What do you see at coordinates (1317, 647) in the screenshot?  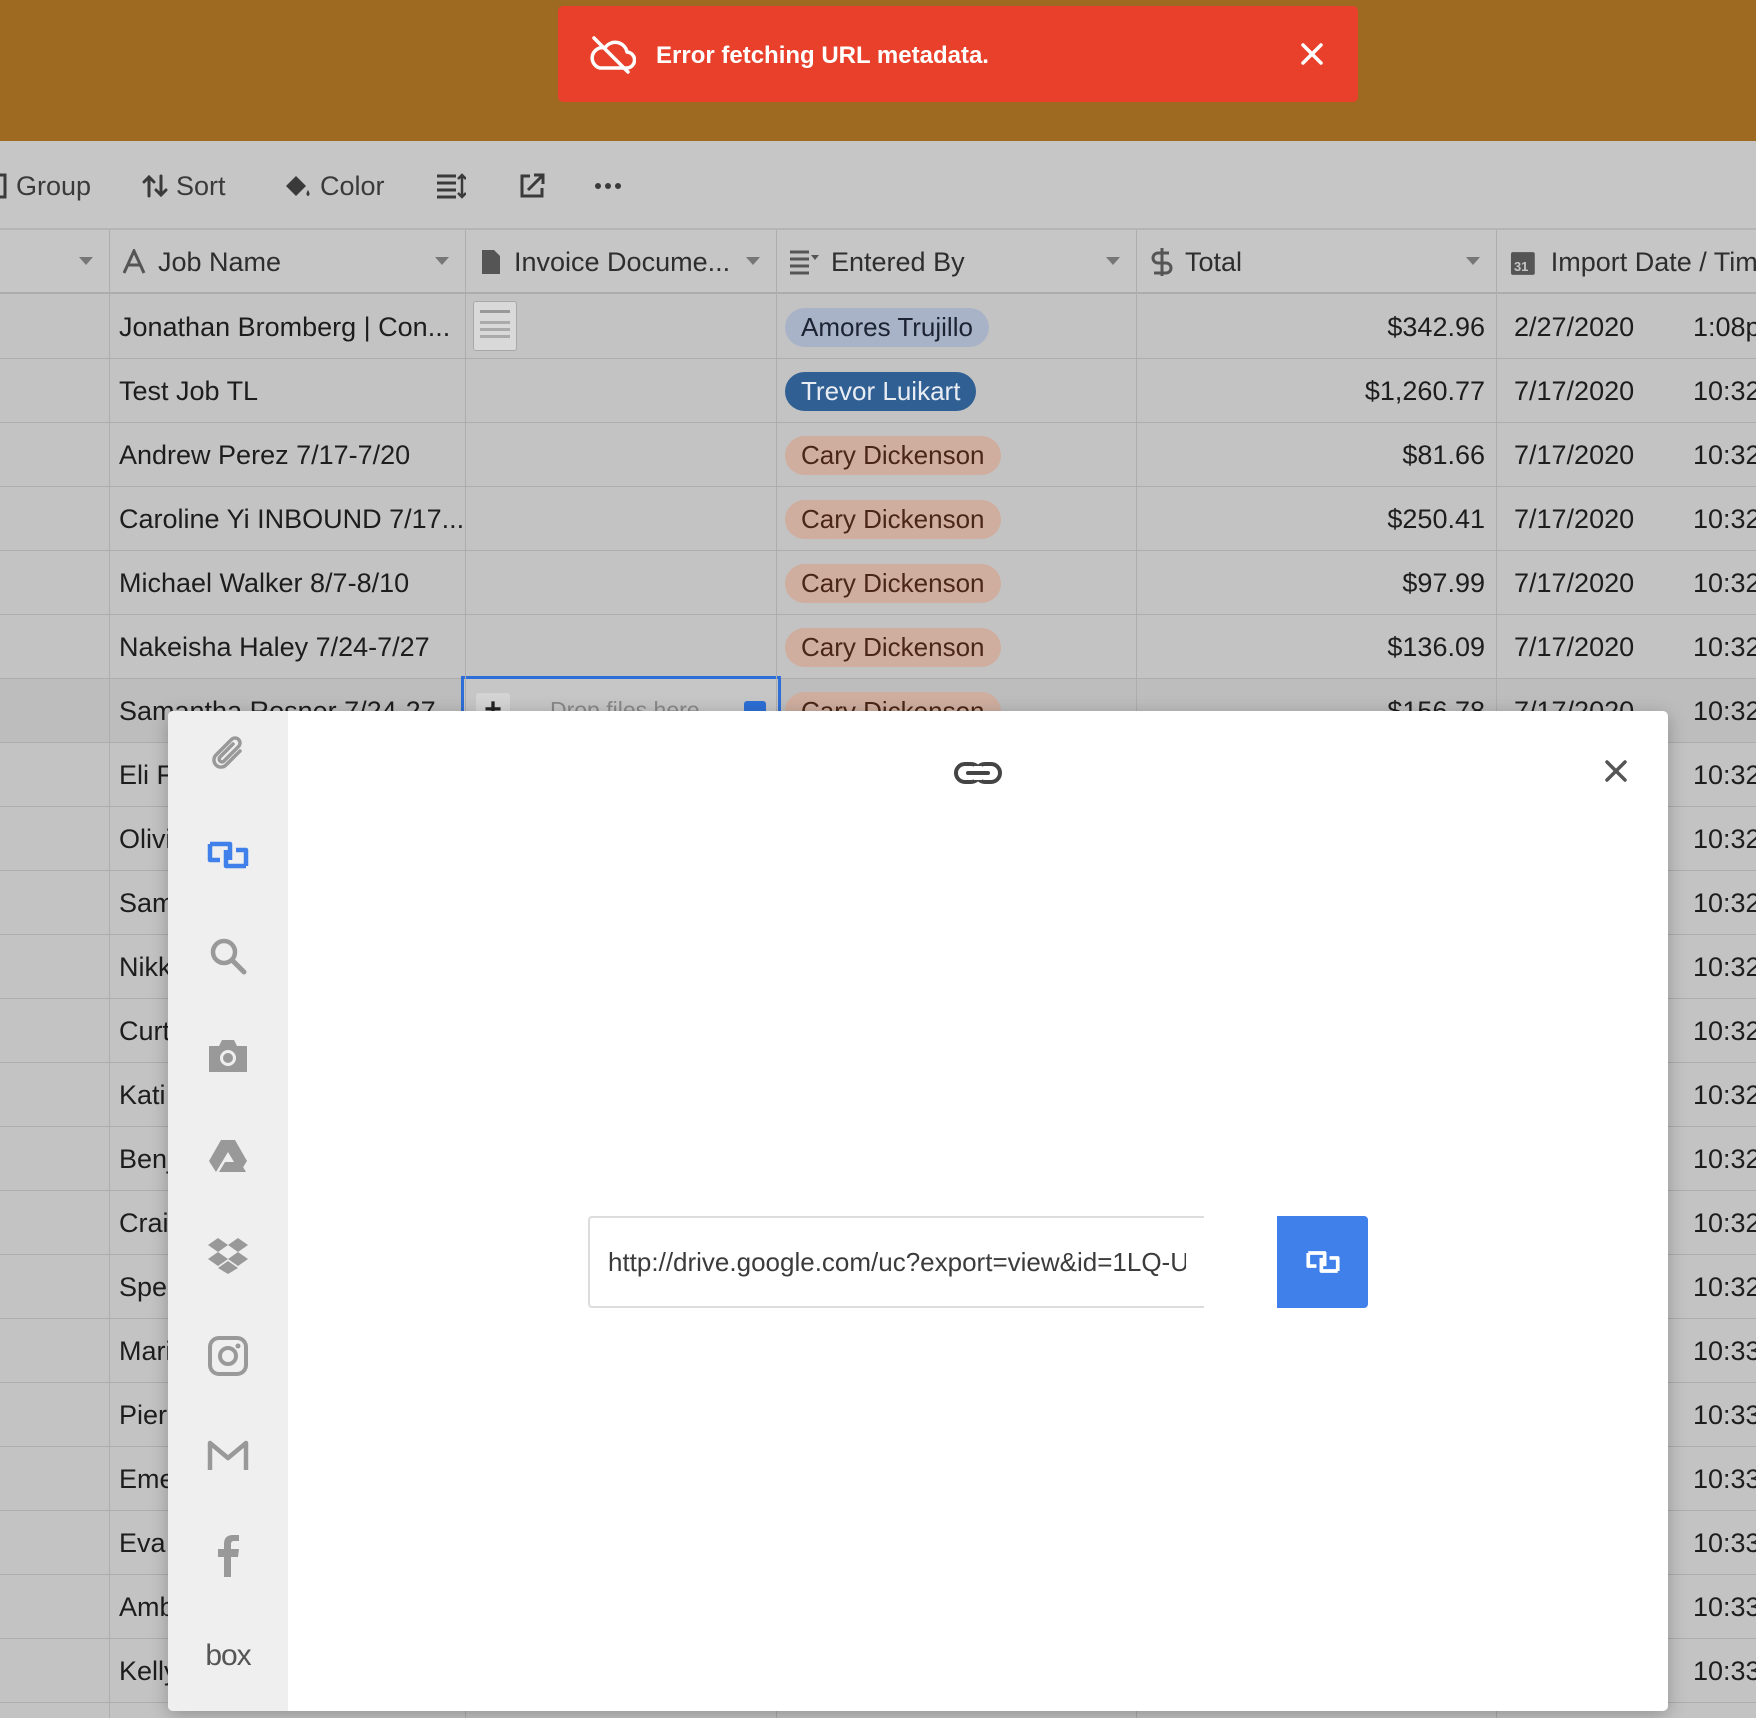 I see `cell-total: $136.09` at bounding box center [1317, 647].